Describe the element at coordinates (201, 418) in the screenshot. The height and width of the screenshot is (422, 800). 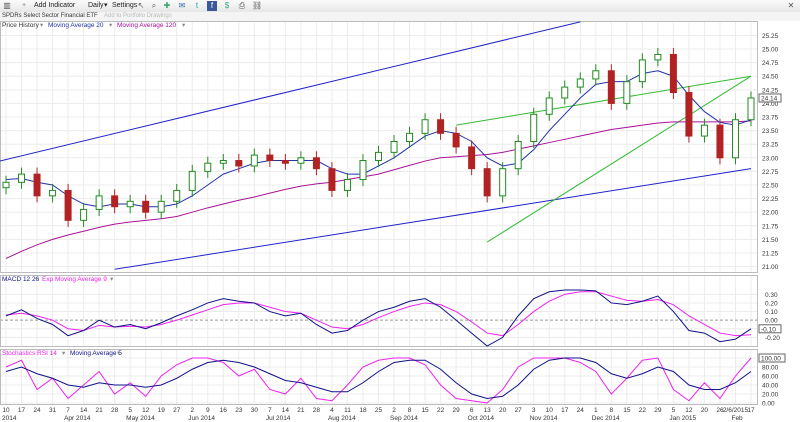
I see `x-month-label: Jun 2014` at that location.